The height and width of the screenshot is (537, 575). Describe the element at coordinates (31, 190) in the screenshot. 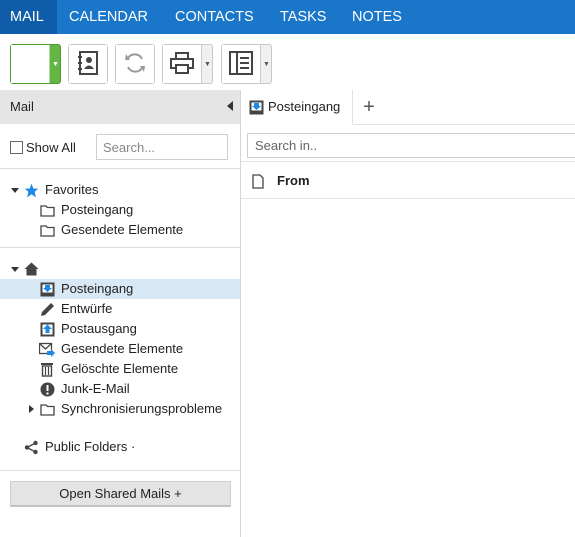

I see `star-icon` at that location.